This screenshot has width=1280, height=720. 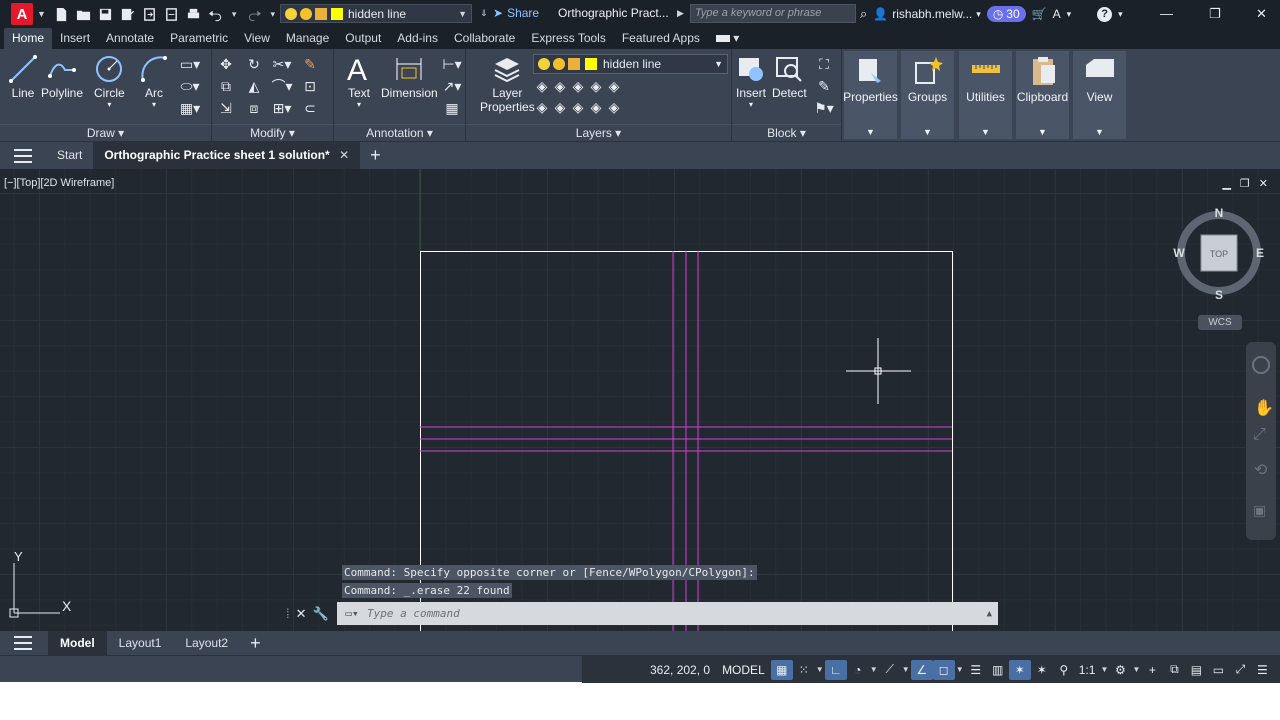 What do you see at coordinates (1218, 670) in the screenshot?
I see `isolate-objects-icon: ▭` at bounding box center [1218, 670].